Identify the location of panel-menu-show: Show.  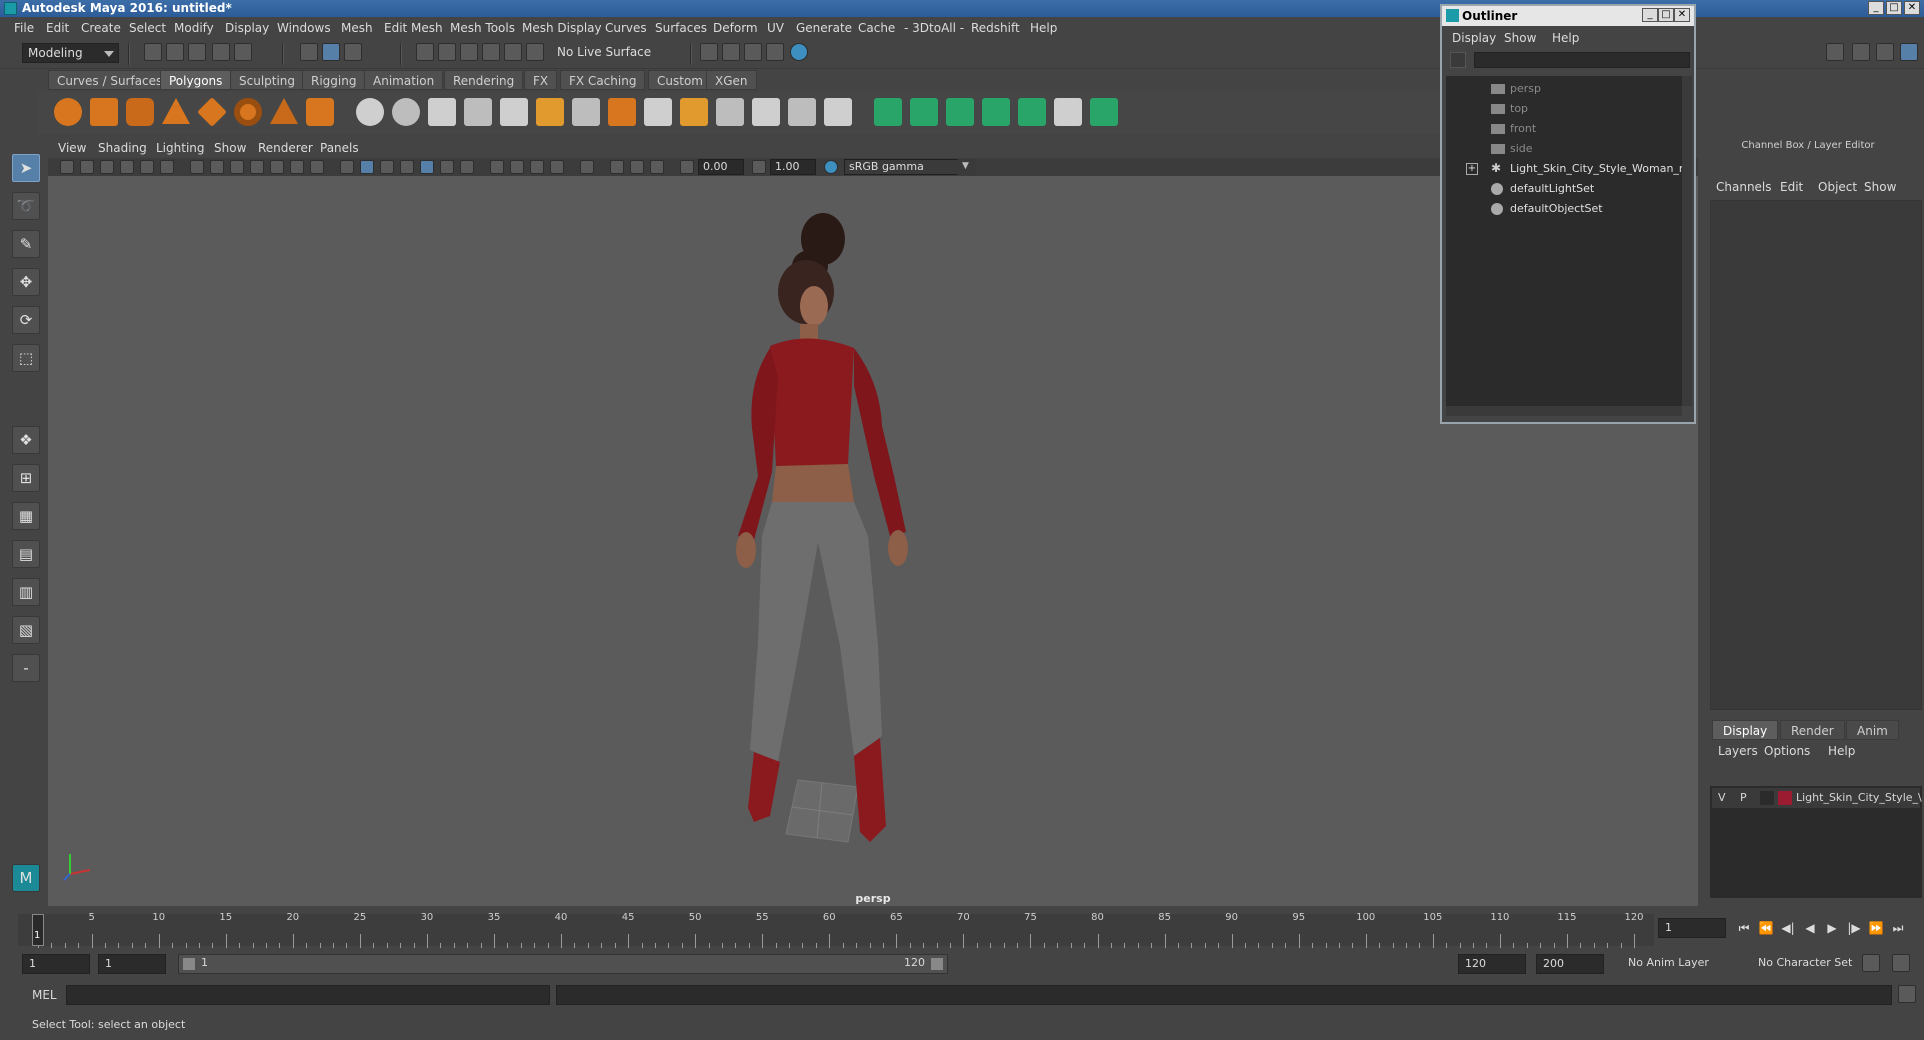
(230, 148).